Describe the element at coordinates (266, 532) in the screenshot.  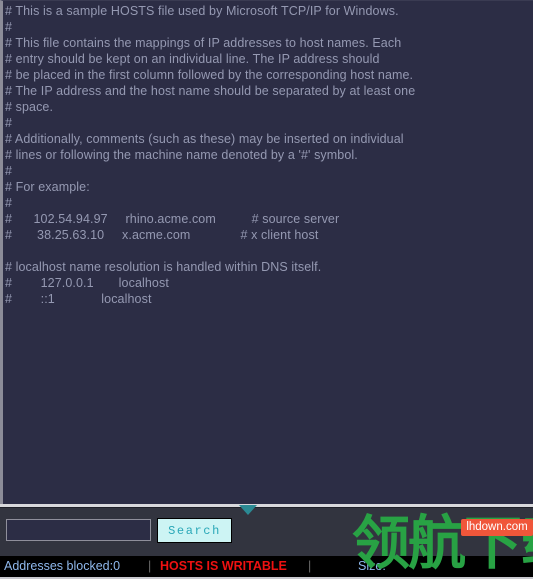
I see `bottom-toolbar: Search Exit` at that location.